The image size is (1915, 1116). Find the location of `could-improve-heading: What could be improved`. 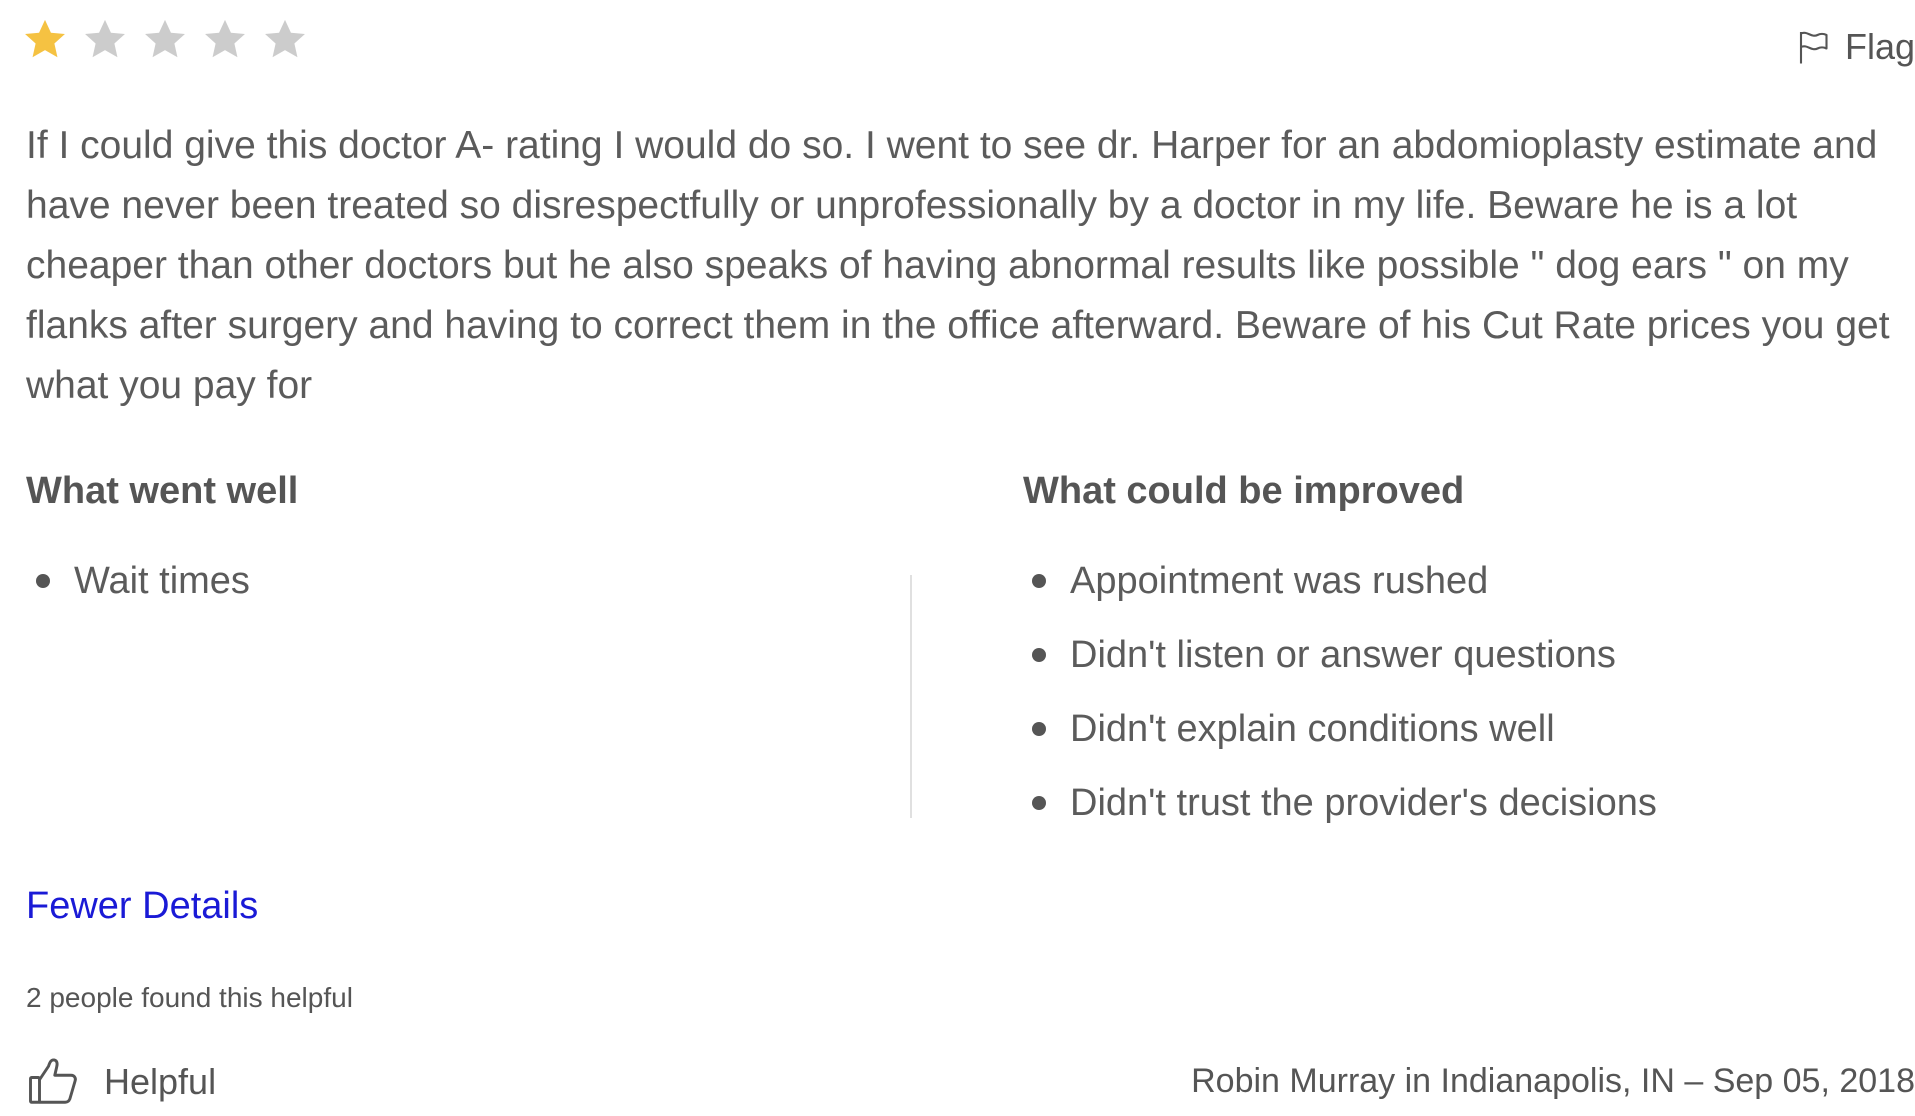

could-improve-heading: What could be improved is located at coordinates (1244, 491).